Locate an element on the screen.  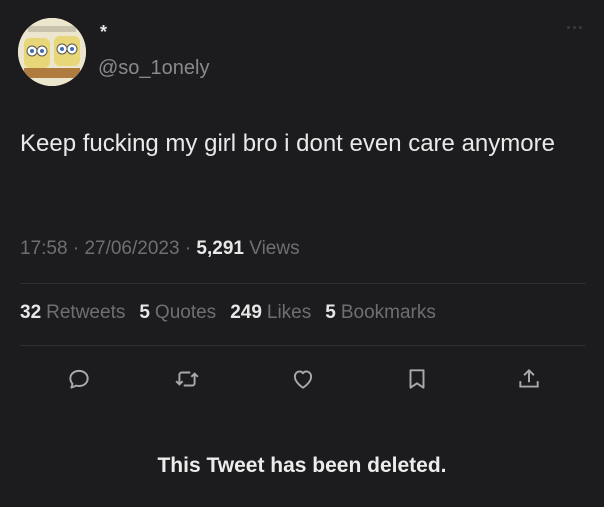
tweet-time: 17:58 is located at coordinates (44, 248).